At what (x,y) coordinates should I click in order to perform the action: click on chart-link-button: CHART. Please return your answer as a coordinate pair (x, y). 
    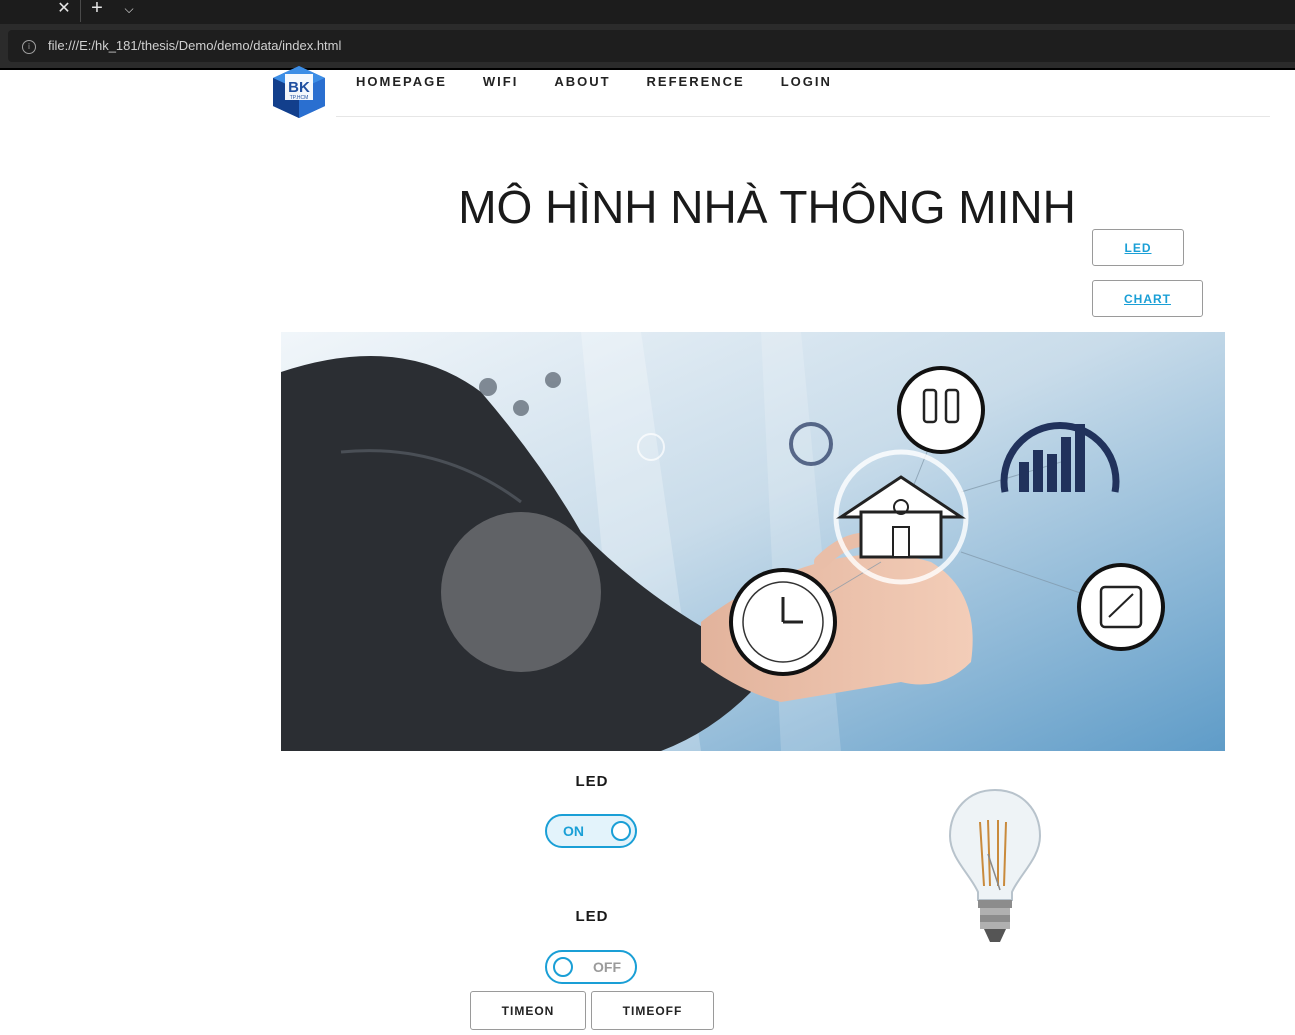
    Looking at the image, I should click on (1147, 298).